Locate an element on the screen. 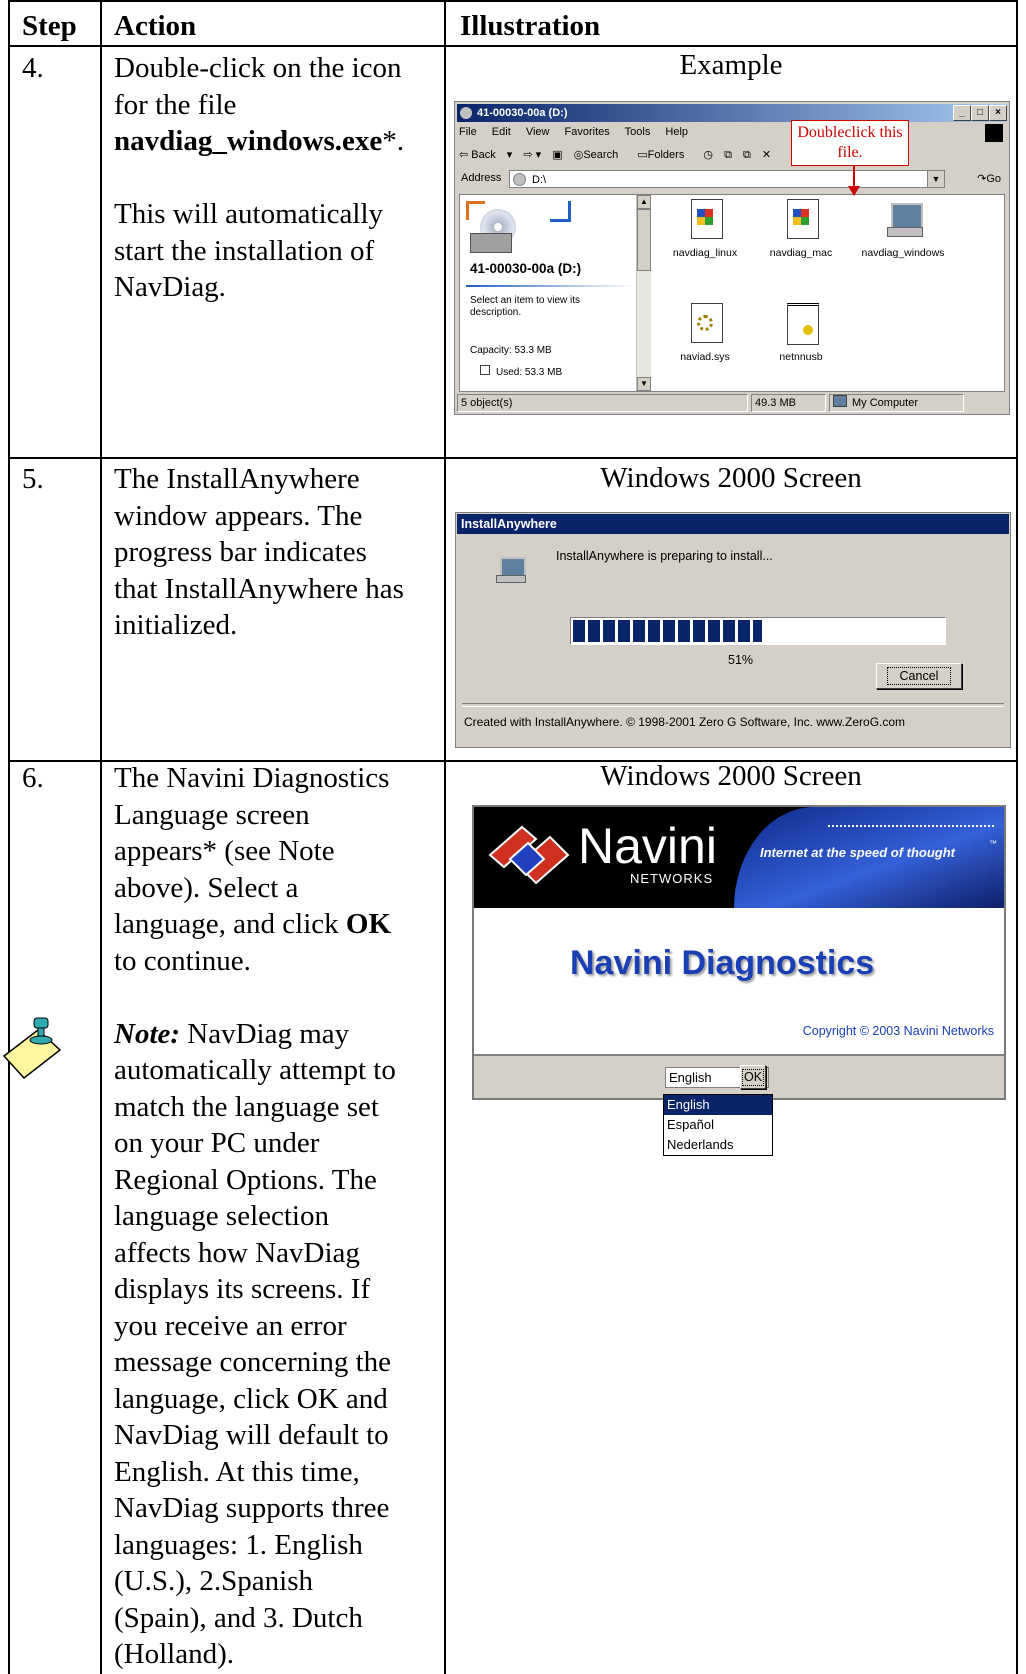 The image size is (1026, 1674). drive-label: 41-00030-00a (D:) is located at coordinates (526, 268).